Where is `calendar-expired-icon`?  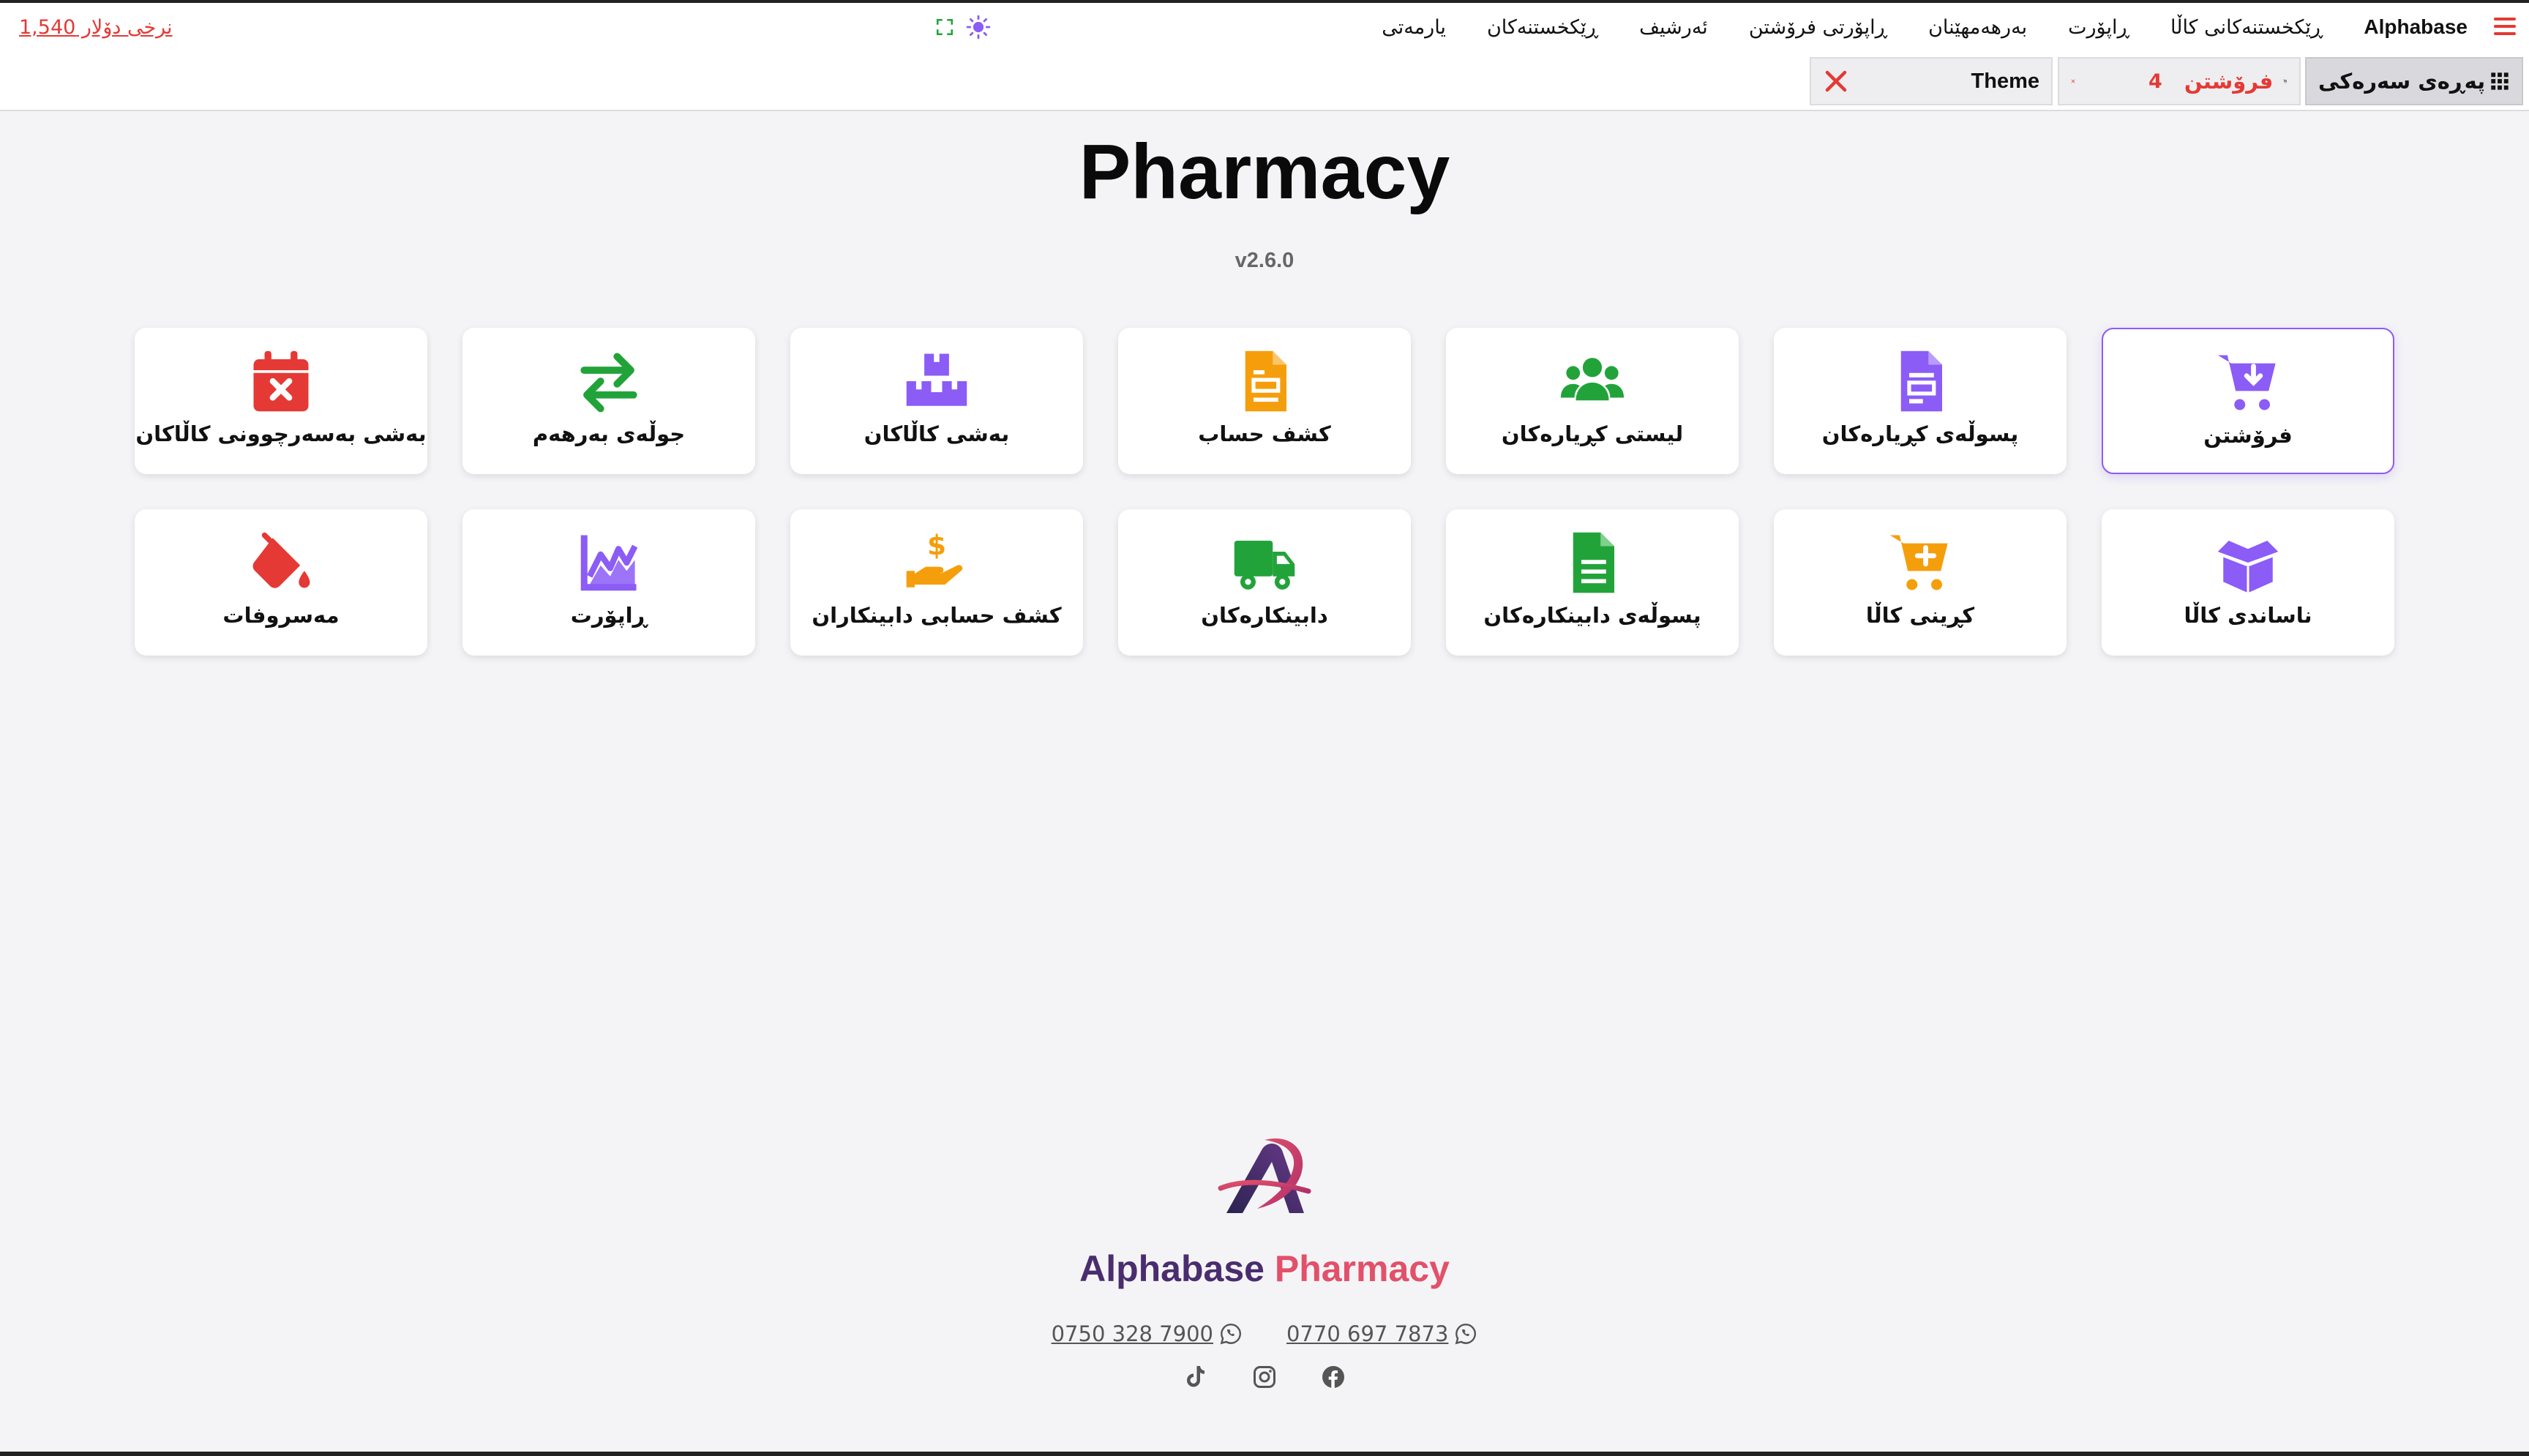
calendar-expired-icon is located at coordinates (281, 381).